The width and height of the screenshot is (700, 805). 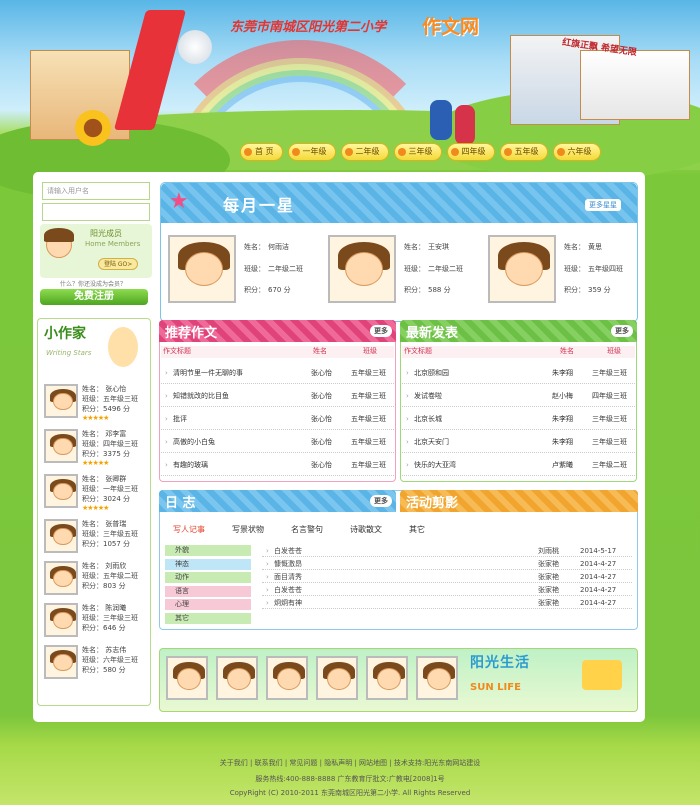 What do you see at coordinates (208, 550) in the screenshot?
I see `diary-category-0: 外貌` at bounding box center [208, 550].